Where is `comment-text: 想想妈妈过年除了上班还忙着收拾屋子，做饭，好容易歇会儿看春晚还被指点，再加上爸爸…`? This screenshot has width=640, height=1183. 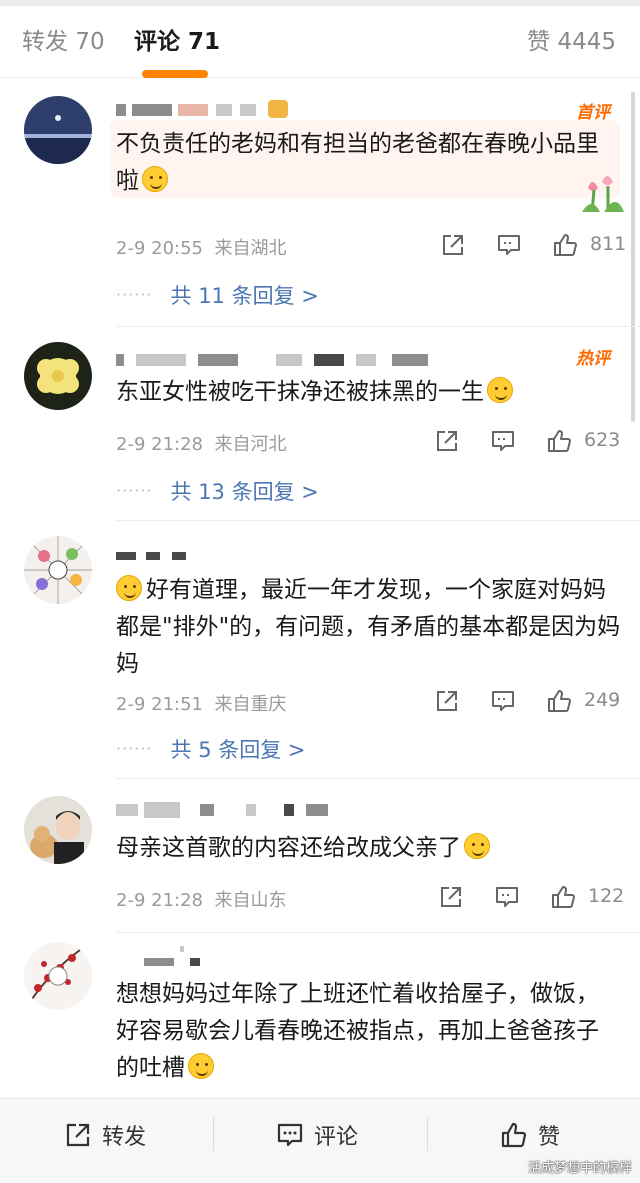 comment-text: 想想妈妈过年除了上班还忙着收拾屋子，做饭，好容易歇会儿看春晚还被指点，再加上爸爸… is located at coordinates (357, 1031).